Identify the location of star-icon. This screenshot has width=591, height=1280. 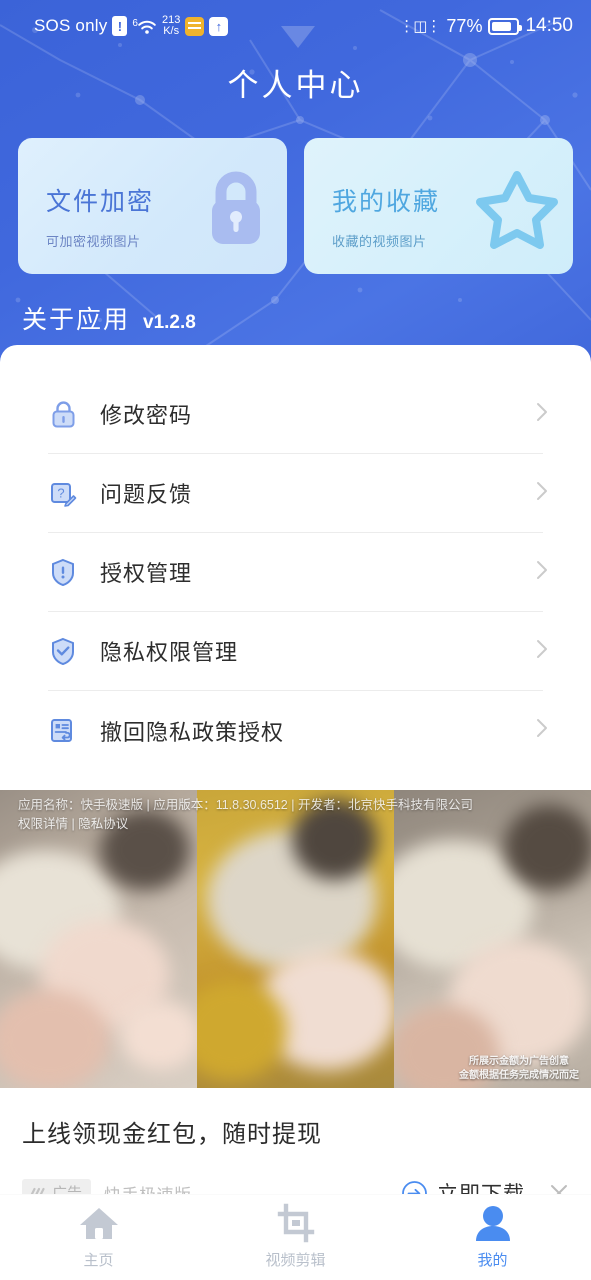
(517, 211).